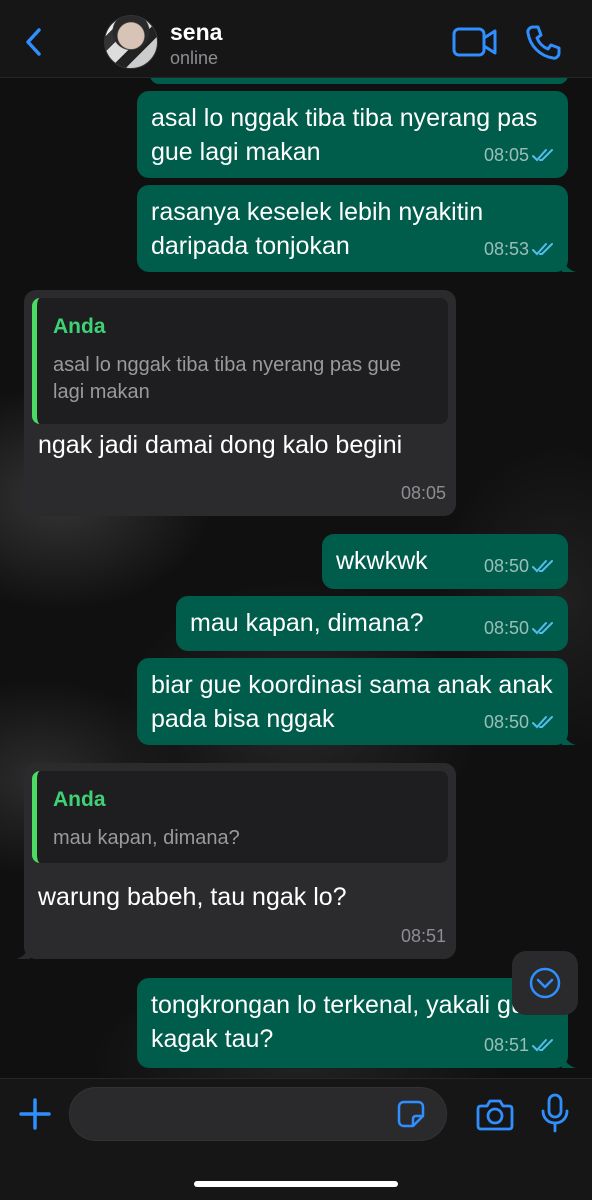 The height and width of the screenshot is (1200, 592). I want to click on back-button, so click(33, 42).